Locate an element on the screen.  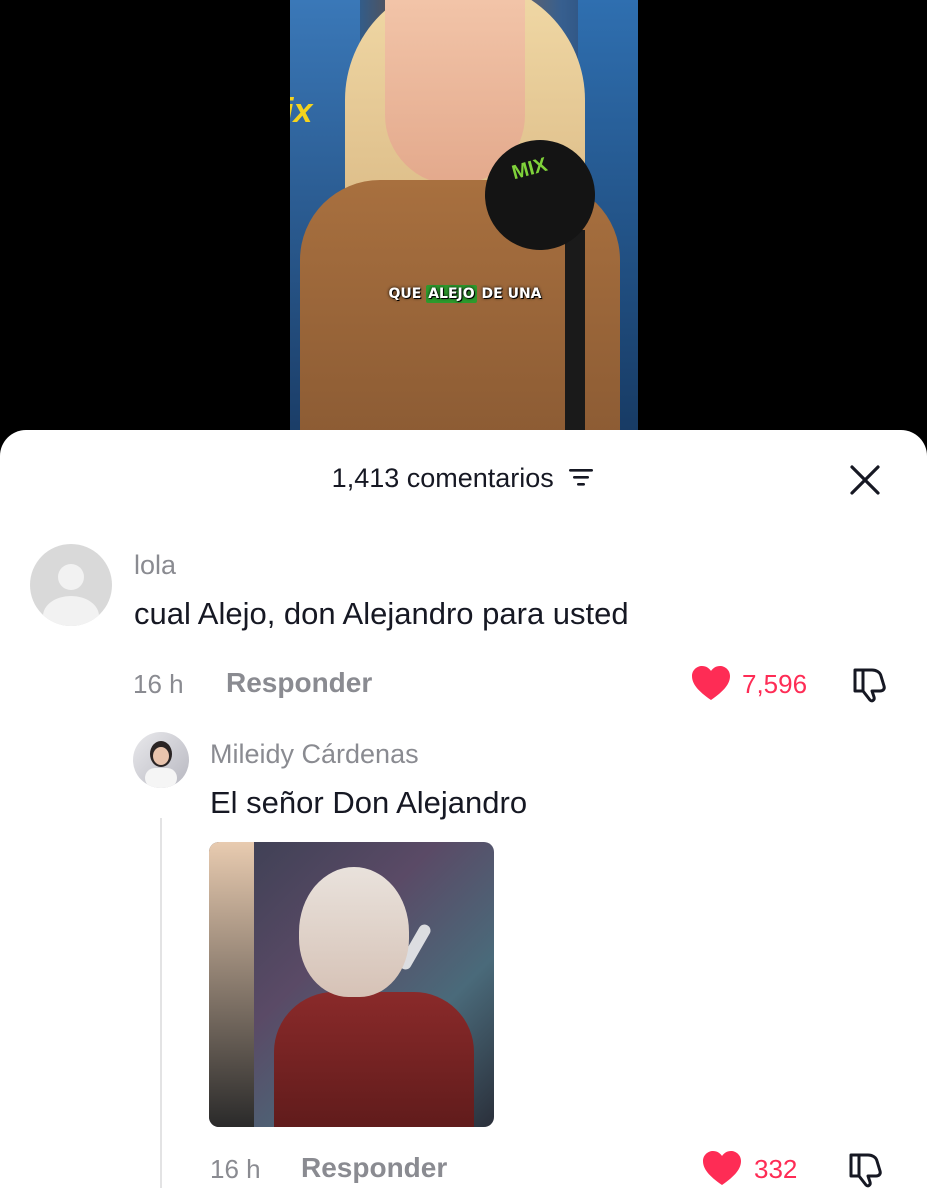
comment-username: lola is located at coordinates (155, 565).